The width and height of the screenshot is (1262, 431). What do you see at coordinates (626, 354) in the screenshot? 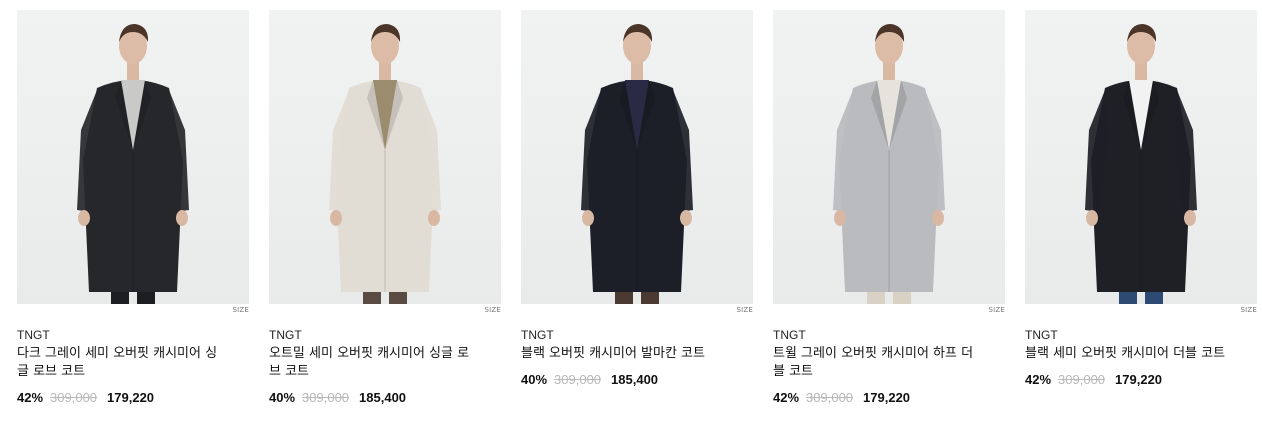
I see `product-name: 블랙 오버핏 캐시미어 발마칸 코트` at bounding box center [626, 354].